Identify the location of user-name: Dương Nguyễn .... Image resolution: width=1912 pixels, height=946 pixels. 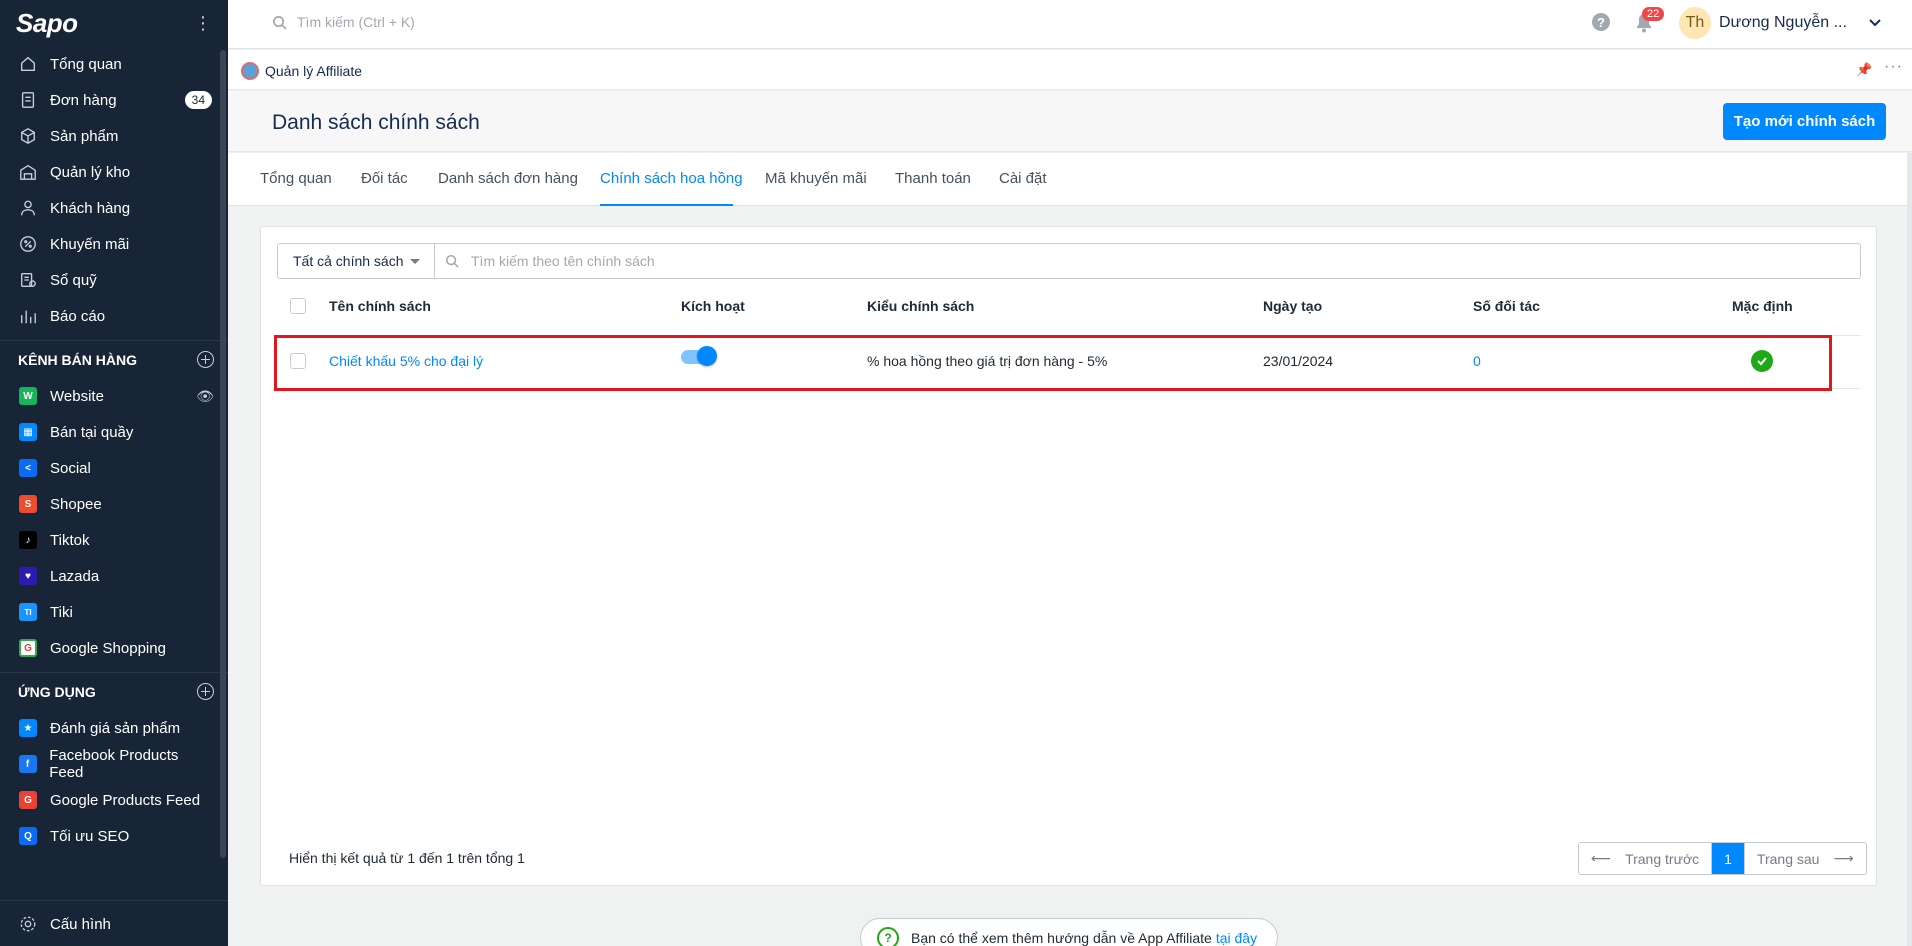
(1783, 23).